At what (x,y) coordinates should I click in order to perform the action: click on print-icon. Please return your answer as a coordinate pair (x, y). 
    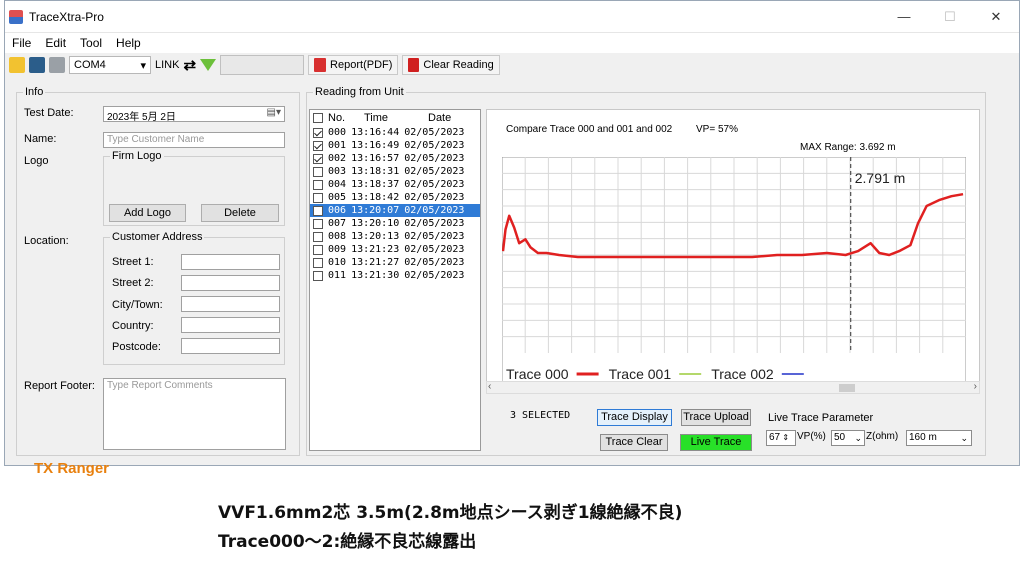
    Looking at the image, I should click on (57, 65).